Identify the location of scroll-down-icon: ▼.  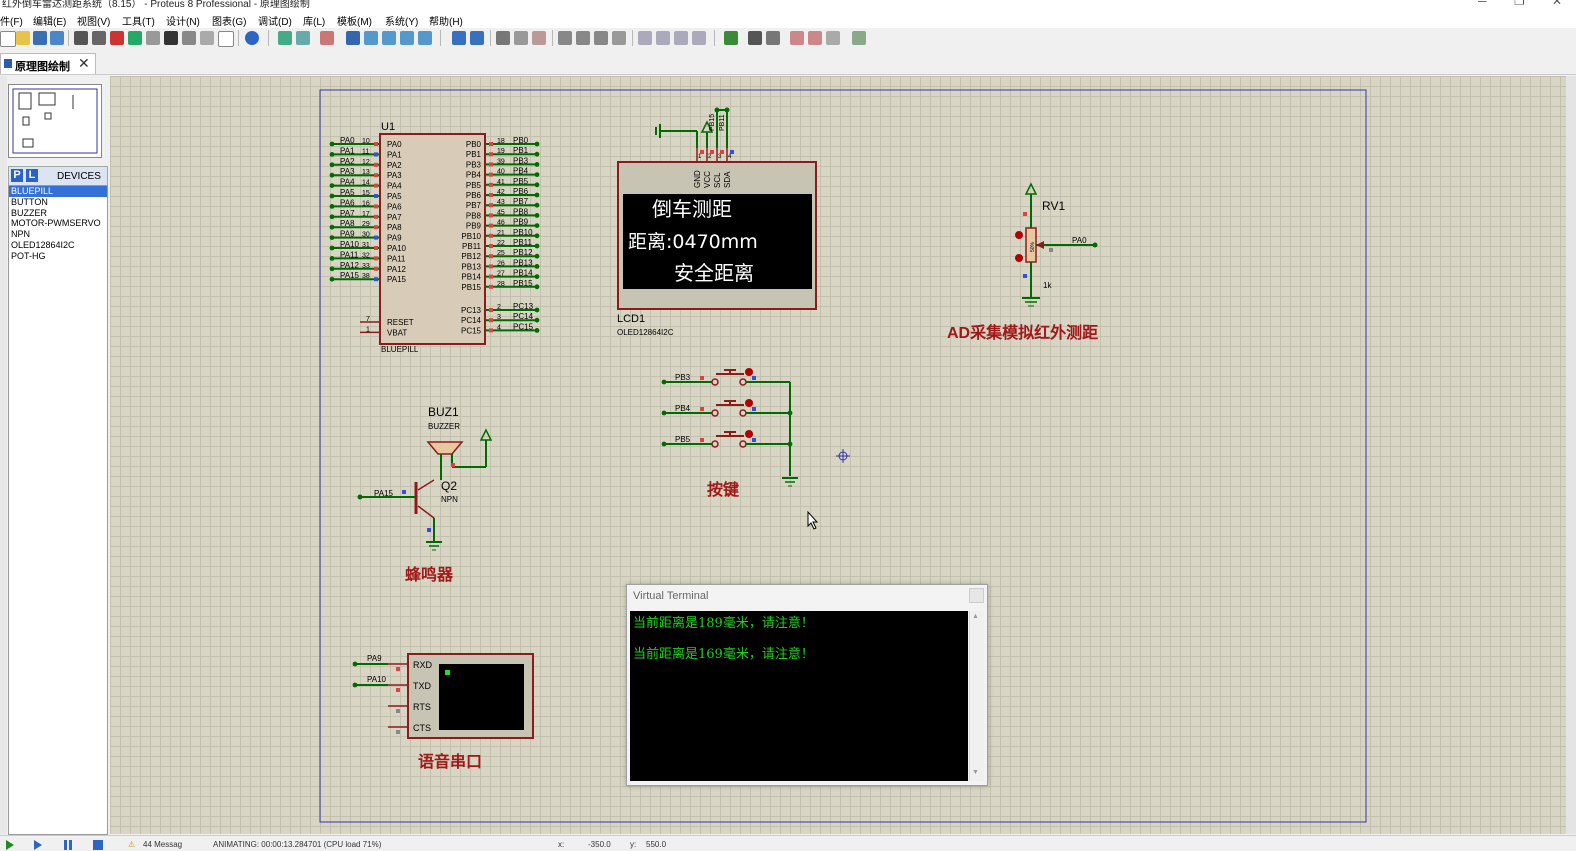
(975, 772).